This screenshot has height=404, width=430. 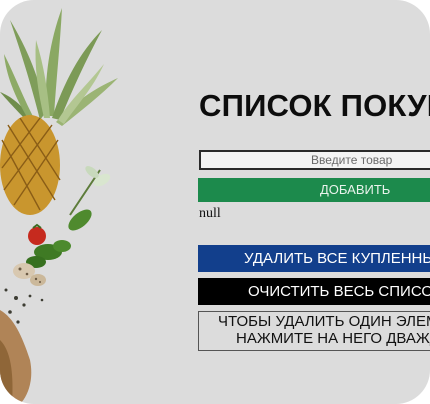 What do you see at coordinates (24, 306) in the screenshot?
I see `peppercorns` at bounding box center [24, 306].